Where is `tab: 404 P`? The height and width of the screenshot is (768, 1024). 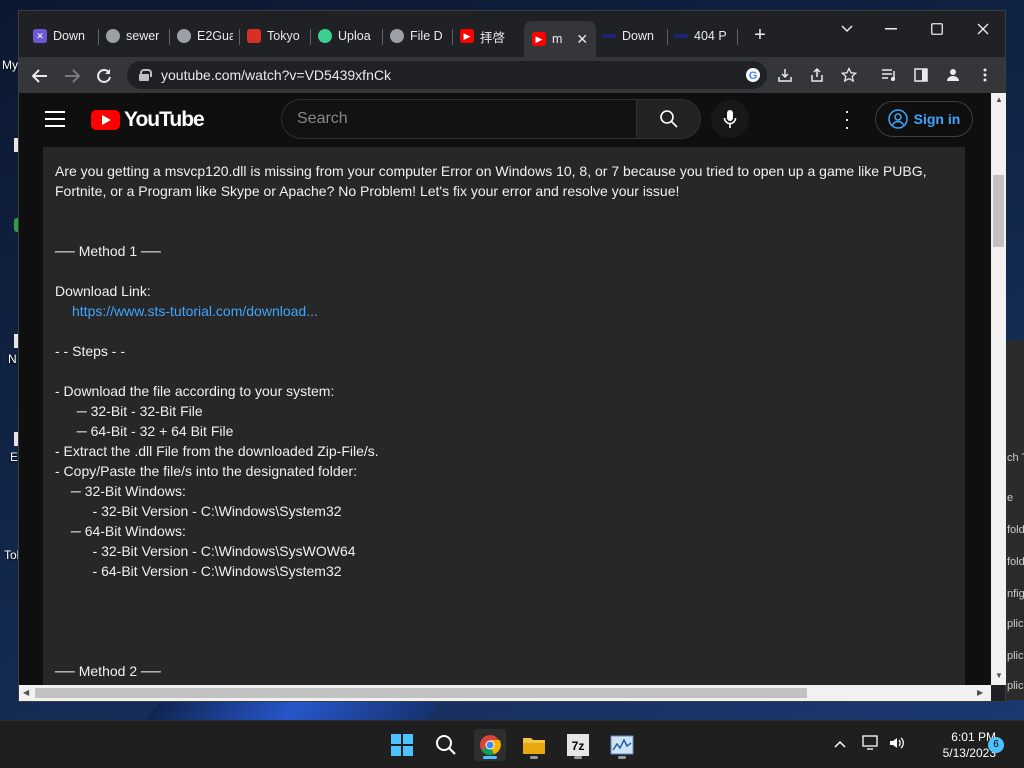 tab: 404 P is located at coordinates (703, 36).